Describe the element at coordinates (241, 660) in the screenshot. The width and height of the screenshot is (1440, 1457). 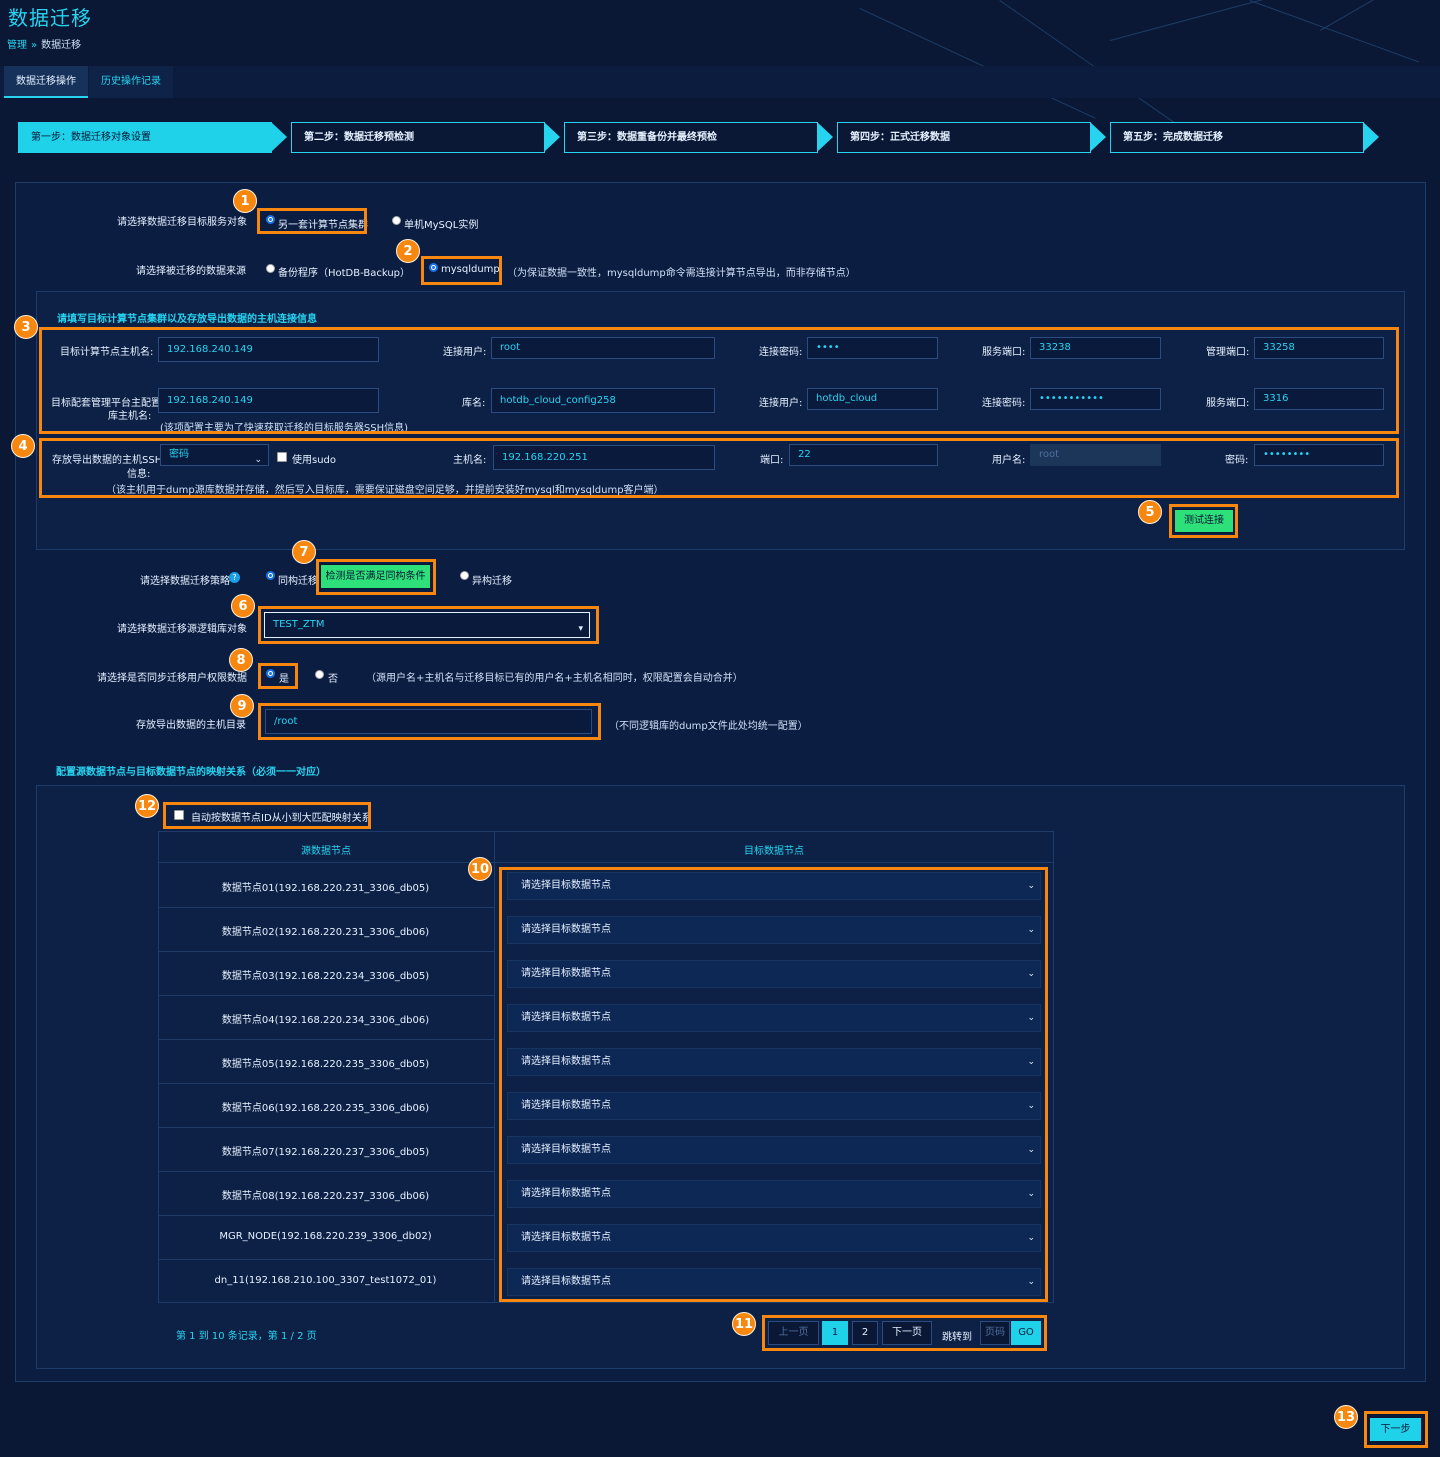
I see `step-badge-8: 8` at that location.